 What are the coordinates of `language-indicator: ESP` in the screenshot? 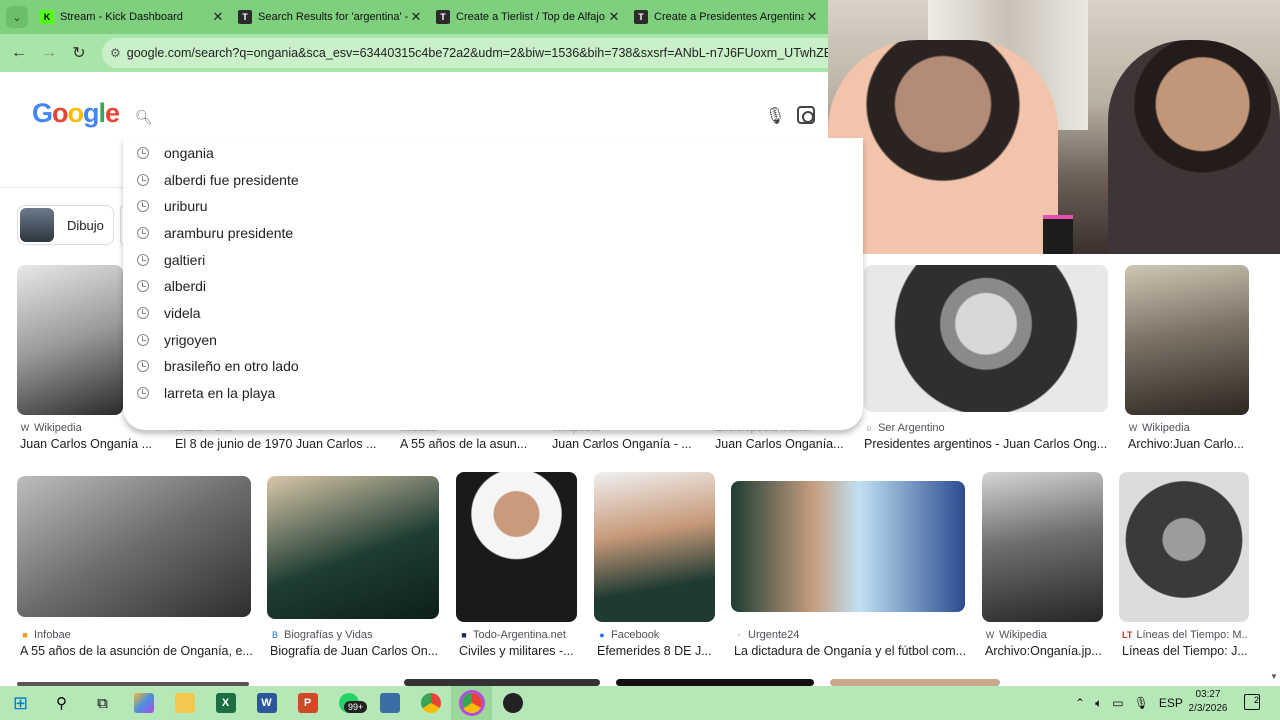 It's located at (1171, 703).